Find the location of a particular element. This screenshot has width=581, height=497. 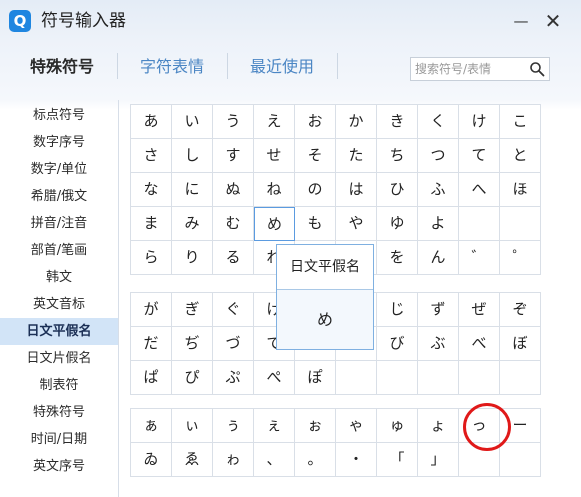

symbol-cell: と is located at coordinates (520, 156).